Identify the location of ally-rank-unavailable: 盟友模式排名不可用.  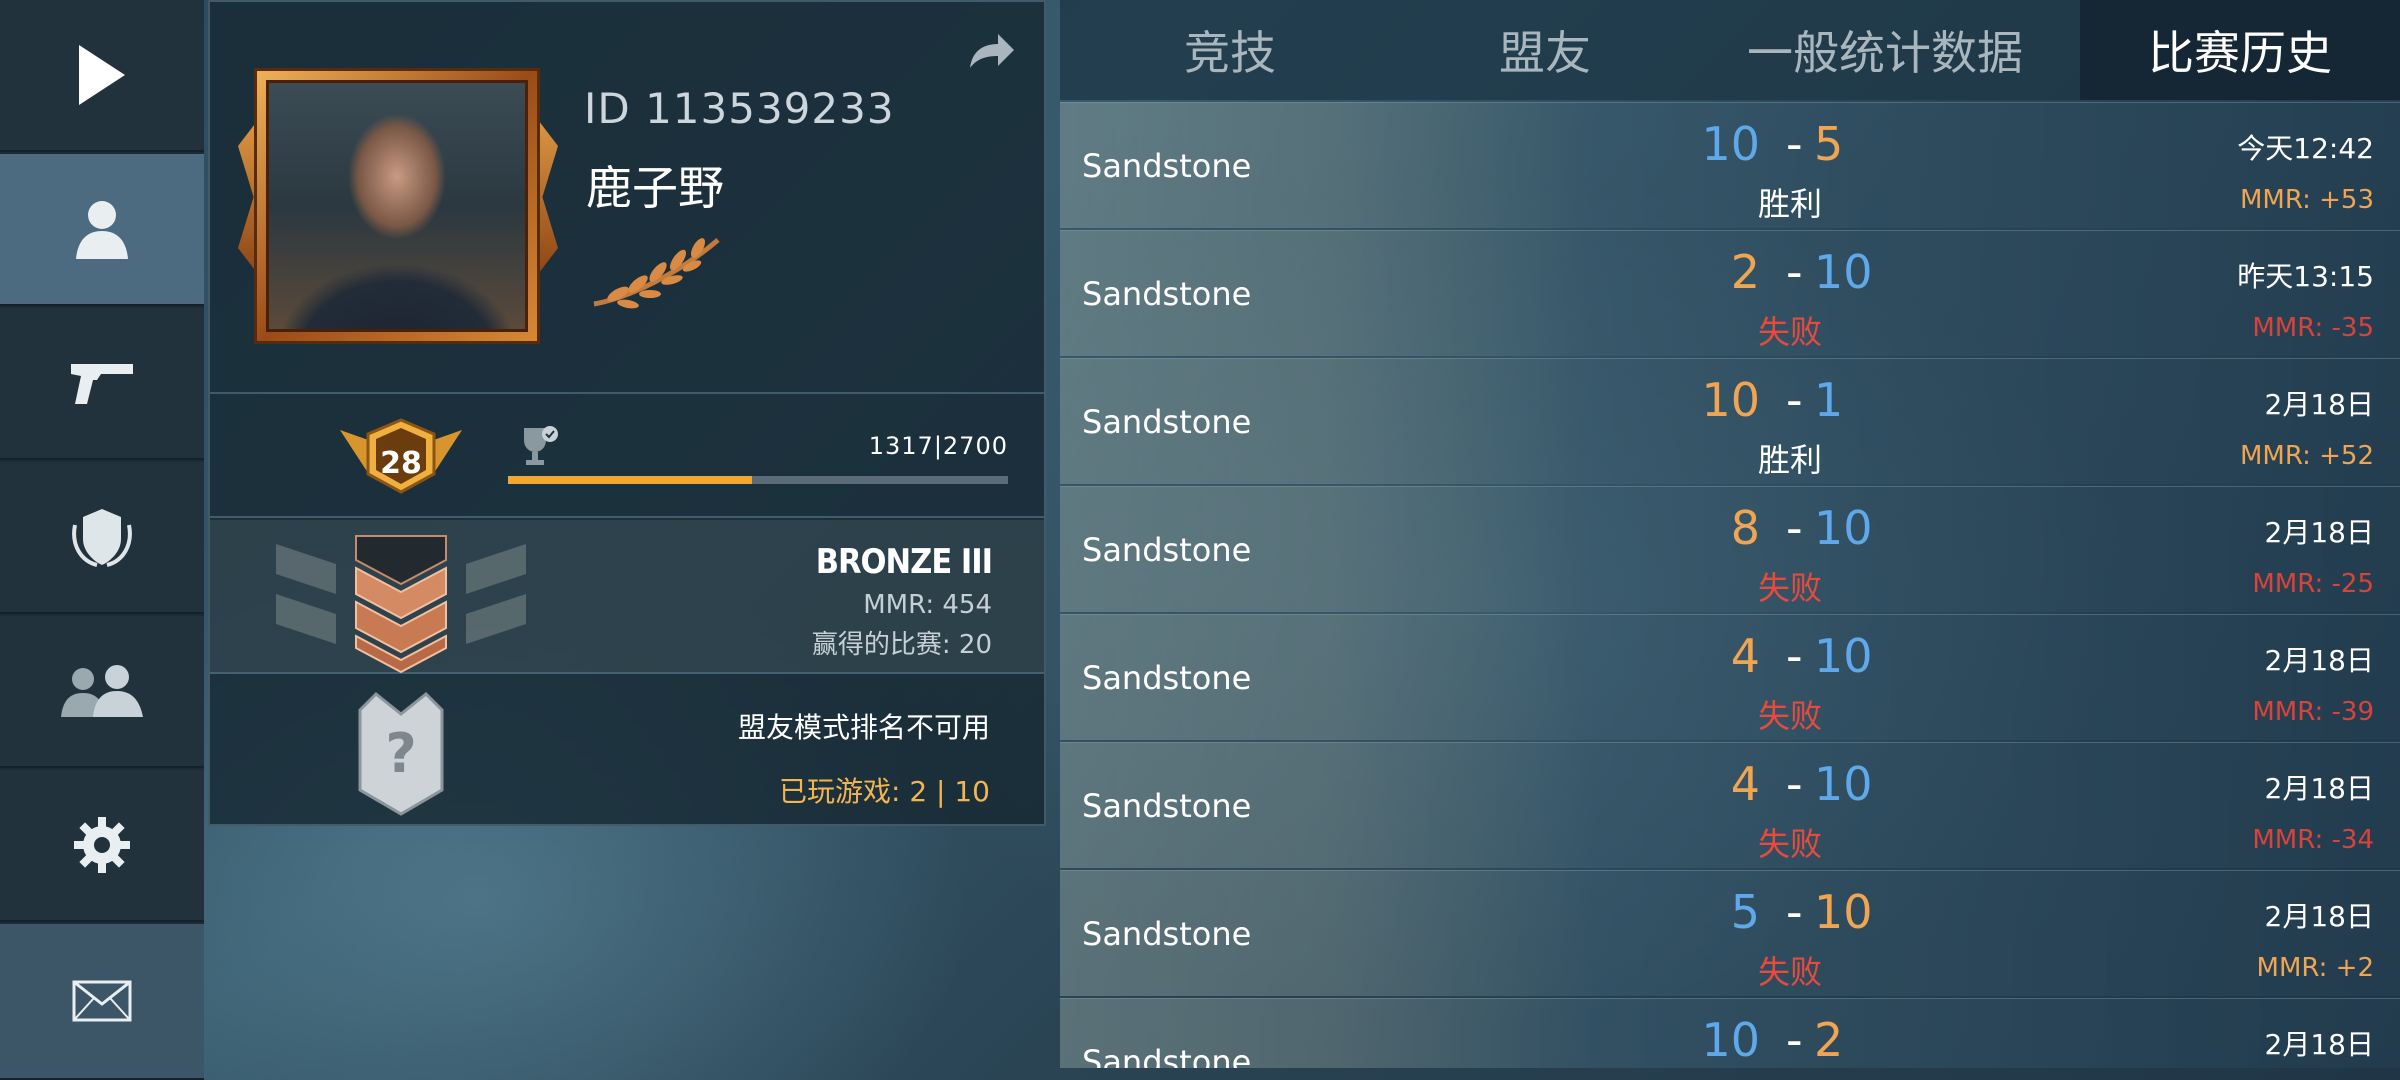
(863, 727).